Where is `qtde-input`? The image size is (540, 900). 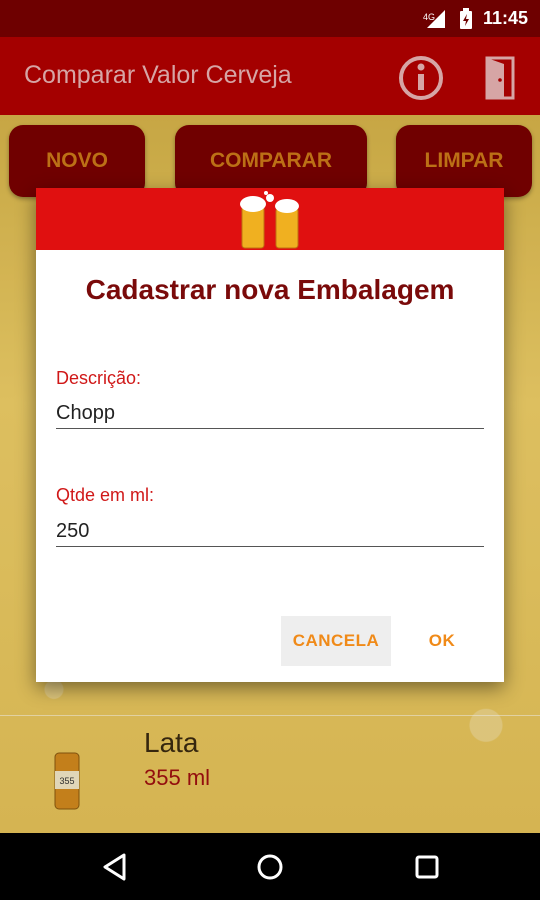
qtde-input is located at coordinates (270, 531).